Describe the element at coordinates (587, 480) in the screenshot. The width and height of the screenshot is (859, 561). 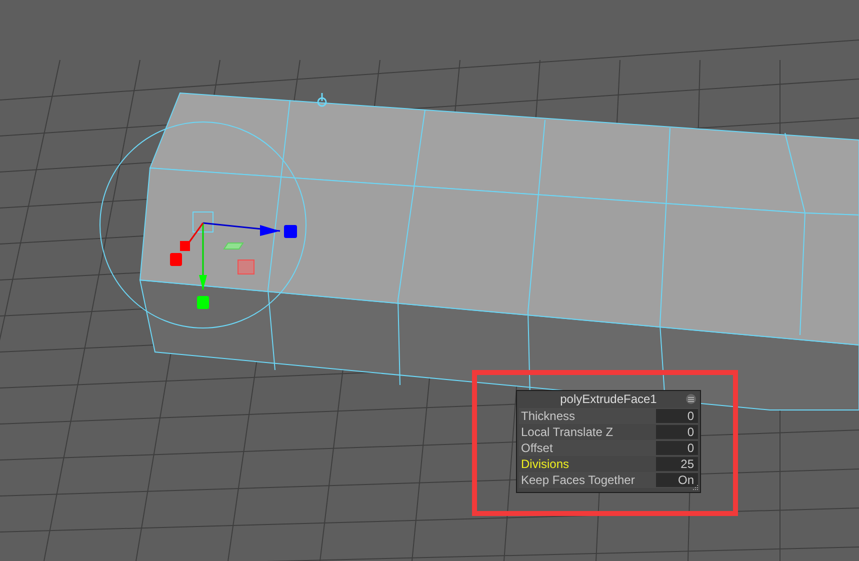
I see `attribute-label: Keep Faces Together` at that location.